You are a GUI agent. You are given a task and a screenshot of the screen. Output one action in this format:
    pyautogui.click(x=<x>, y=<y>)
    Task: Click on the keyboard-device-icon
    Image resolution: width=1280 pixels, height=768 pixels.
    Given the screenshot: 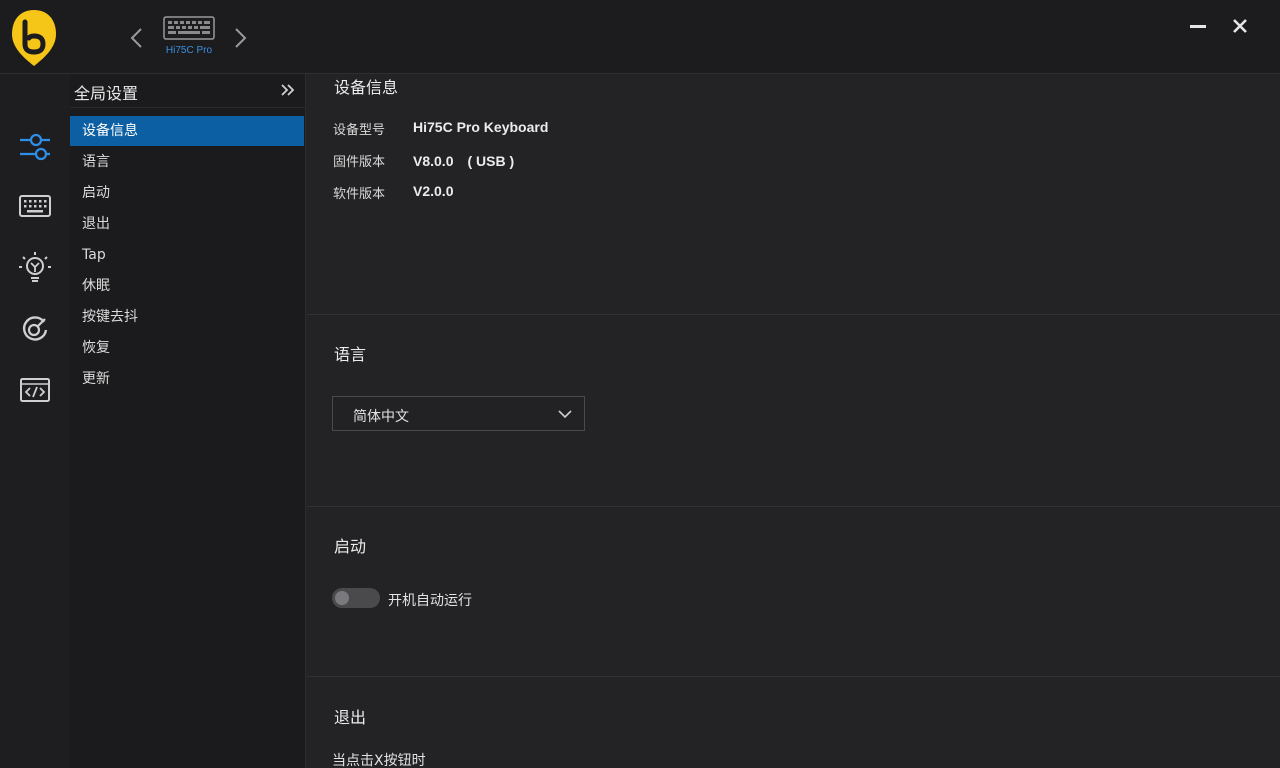 What is the action you would take?
    pyautogui.click(x=189, y=28)
    